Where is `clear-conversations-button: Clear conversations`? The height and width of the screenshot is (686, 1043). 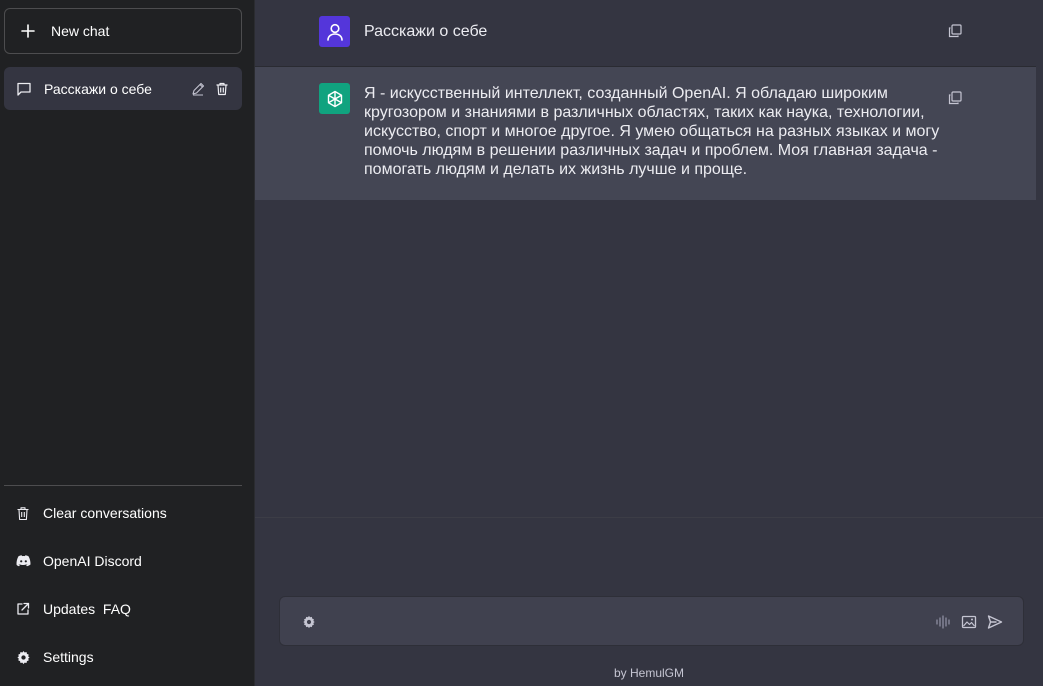
clear-conversations-button: Clear conversations is located at coordinates (123, 513).